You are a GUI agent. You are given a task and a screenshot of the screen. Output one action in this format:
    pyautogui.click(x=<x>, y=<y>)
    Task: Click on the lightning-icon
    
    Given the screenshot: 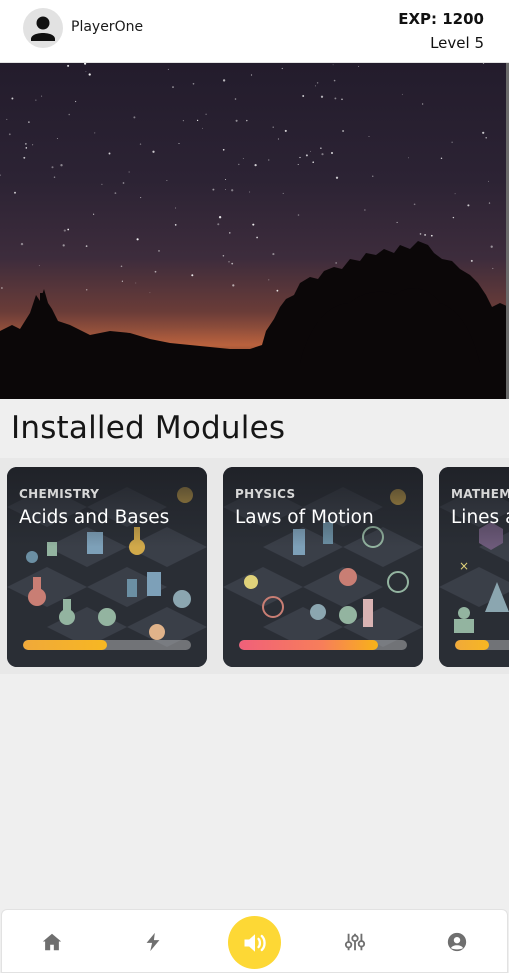 What is the action you would take?
    pyautogui.click(x=153, y=942)
    